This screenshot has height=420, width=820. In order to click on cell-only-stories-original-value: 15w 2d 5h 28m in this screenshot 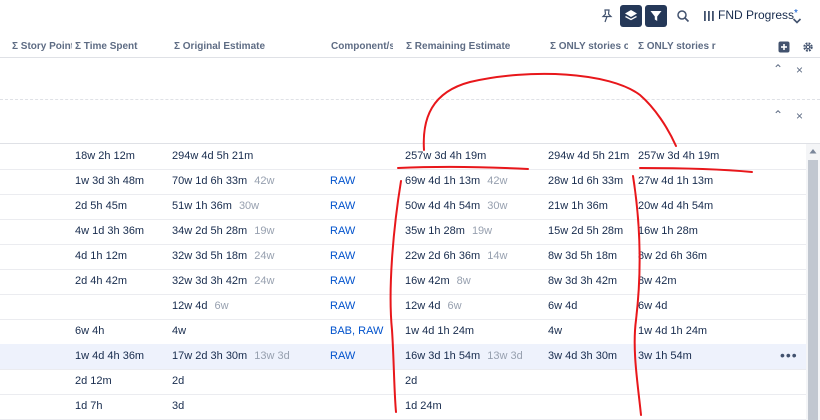, I will do `click(586, 231)`.